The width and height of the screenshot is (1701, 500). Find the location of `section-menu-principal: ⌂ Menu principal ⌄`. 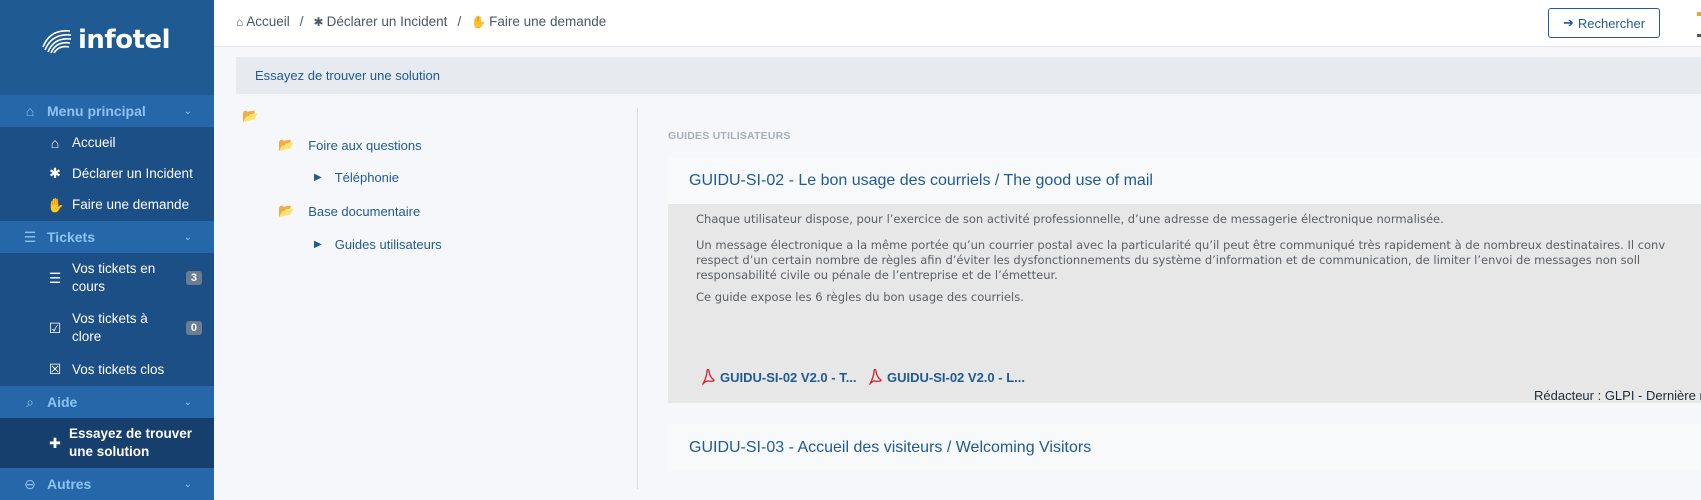

section-menu-principal: ⌂ Menu principal ⌄ is located at coordinates (107, 111).